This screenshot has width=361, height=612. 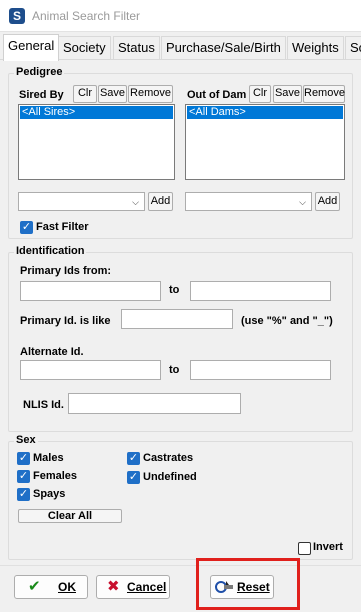 What do you see at coordinates (70, 516) in the screenshot?
I see `clear-all-button: Clear All` at bounding box center [70, 516].